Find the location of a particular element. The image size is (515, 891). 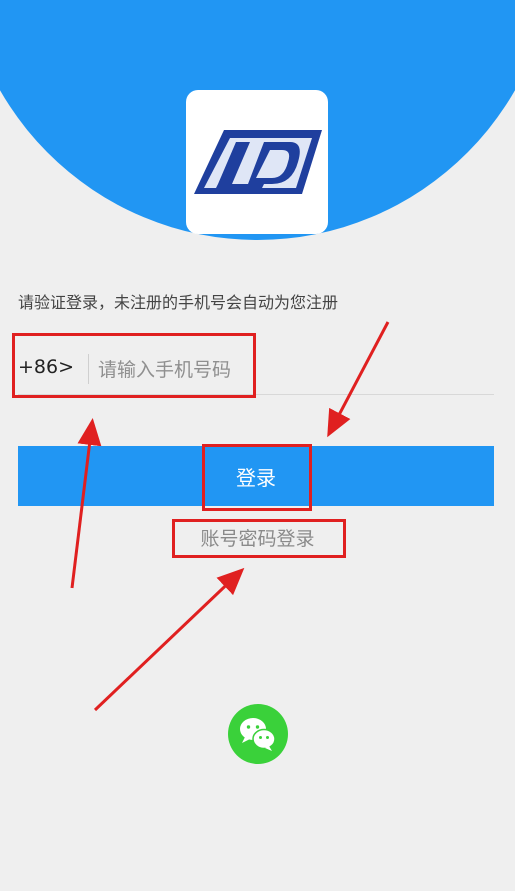

annotation-box-phone is located at coordinates (134, 365).